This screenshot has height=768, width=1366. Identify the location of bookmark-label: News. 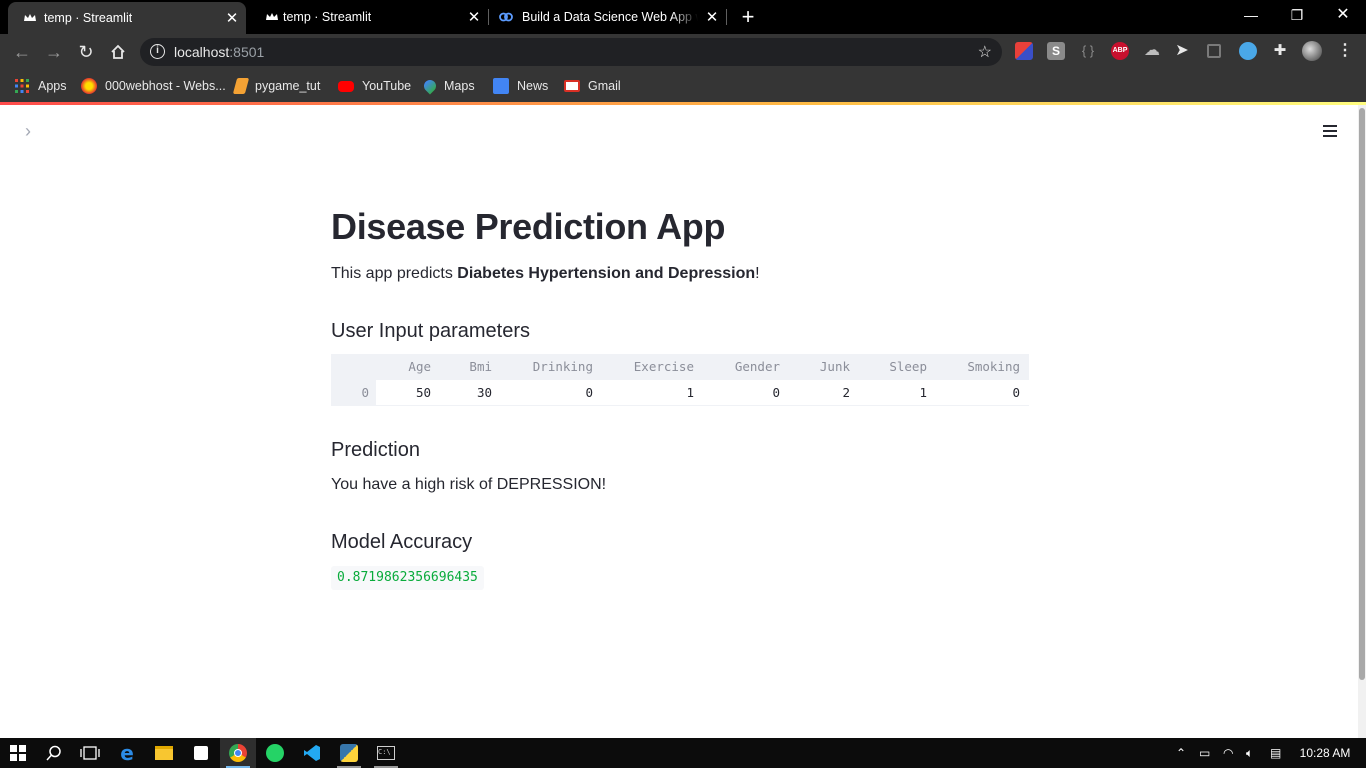
(533, 86).